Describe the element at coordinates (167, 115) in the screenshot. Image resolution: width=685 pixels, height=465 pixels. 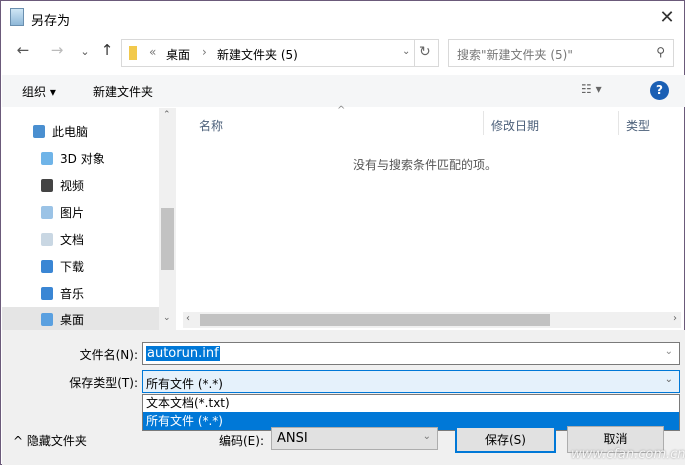
I see `scroll-up-icon: ⌃` at that location.